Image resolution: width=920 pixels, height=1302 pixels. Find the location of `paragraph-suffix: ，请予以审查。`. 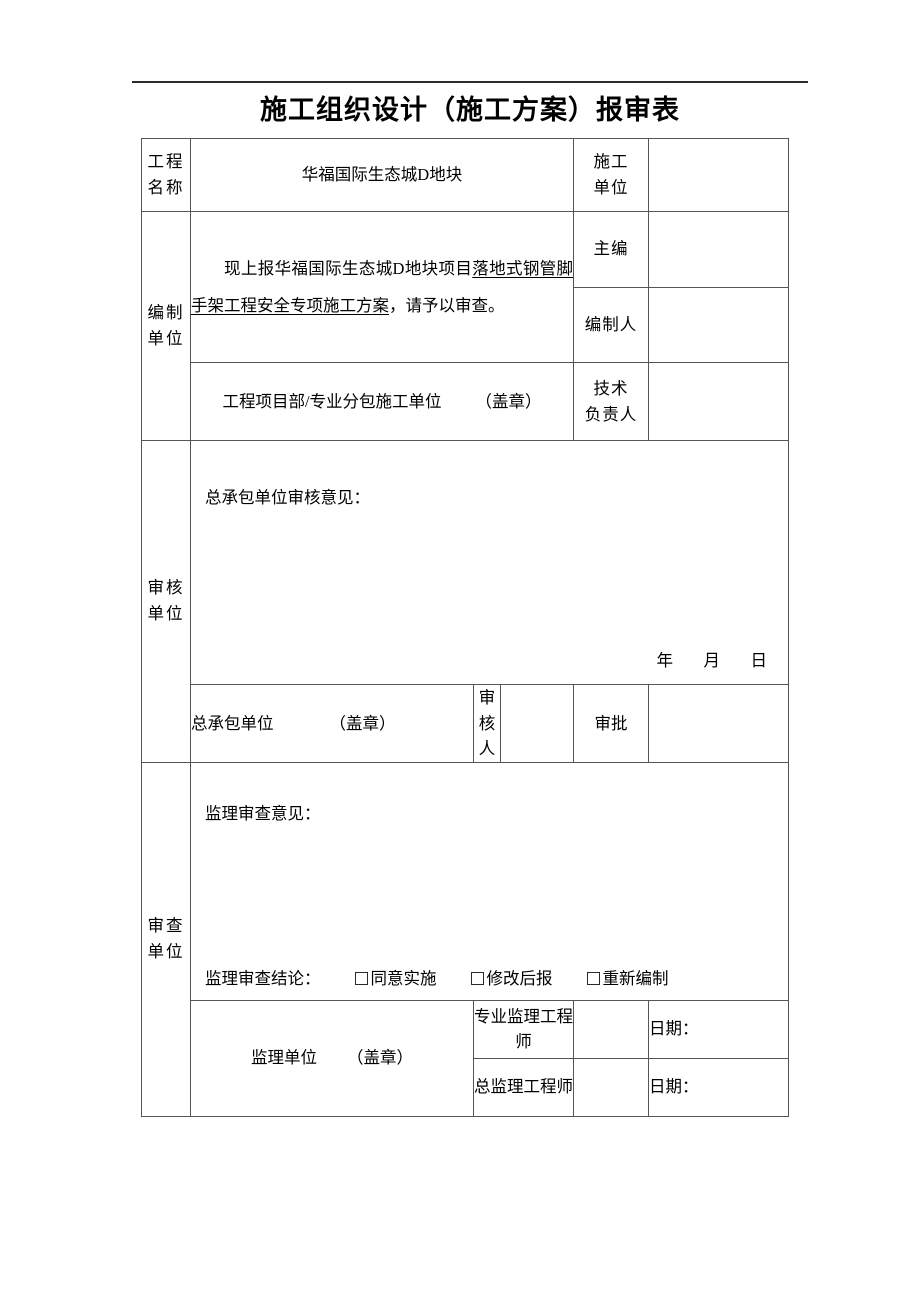

paragraph-suffix: ，请予以审查。 is located at coordinates (447, 305).